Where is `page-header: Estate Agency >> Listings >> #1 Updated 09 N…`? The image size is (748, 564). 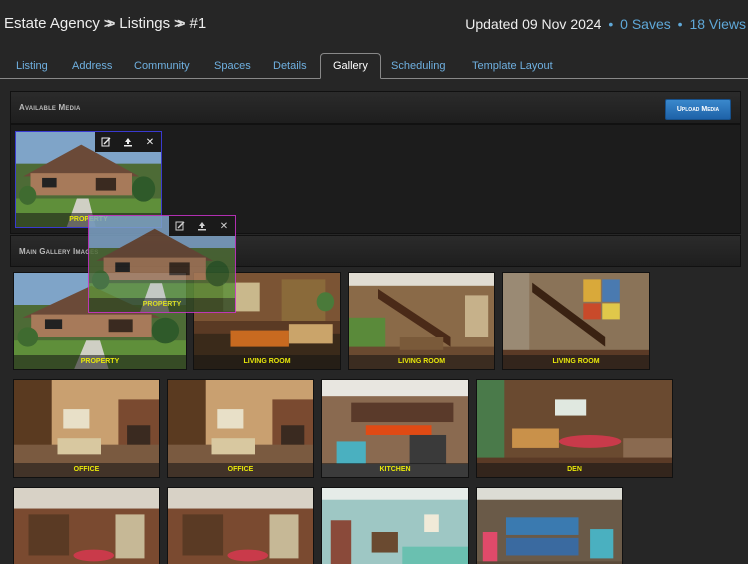 page-header: Estate Agency >> Listings >> #1 Updated 09 N… is located at coordinates (374, 24).